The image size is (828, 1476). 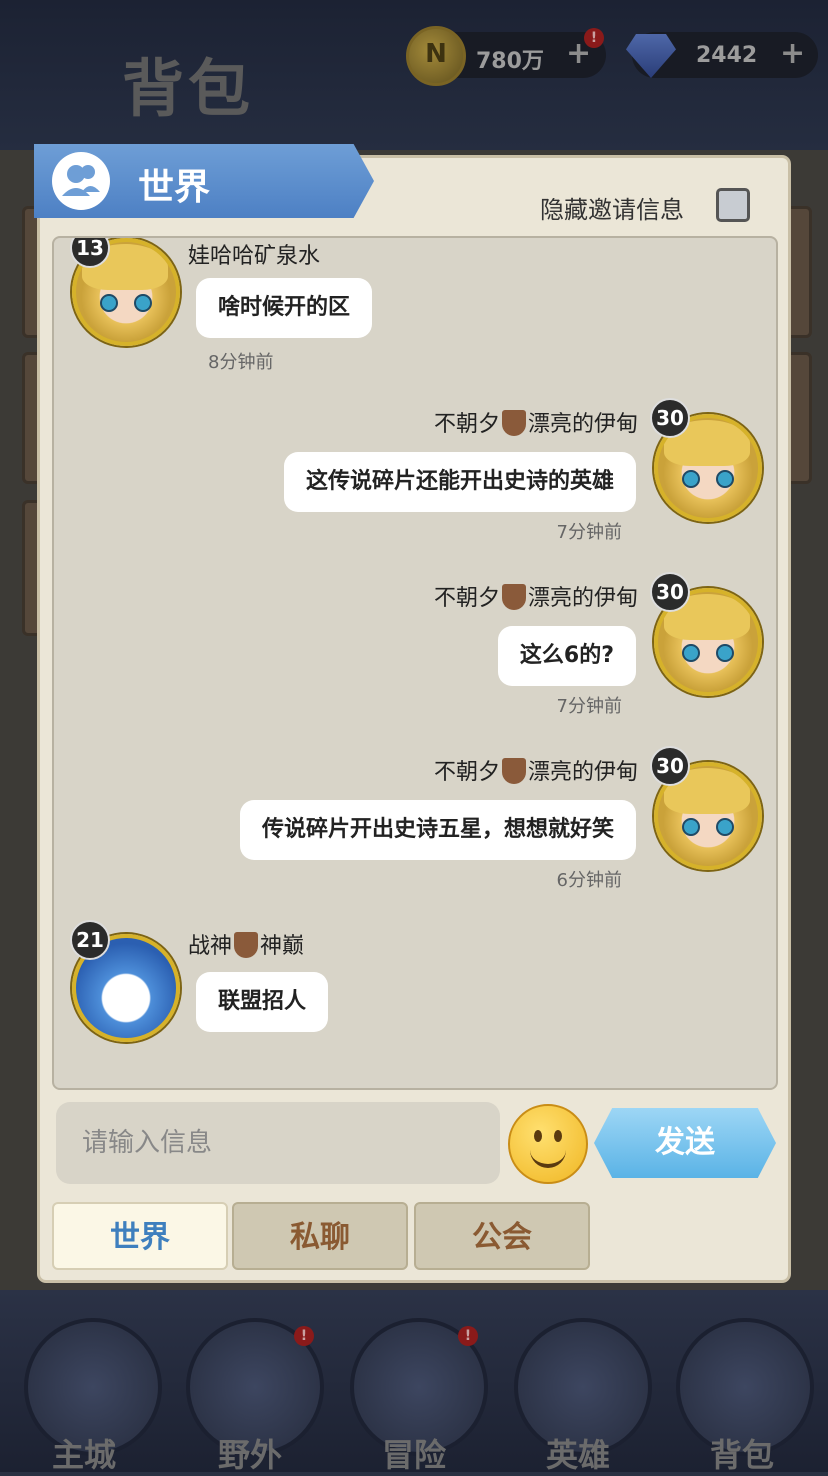 I want to click on coin-icon: N, so click(x=436, y=56).